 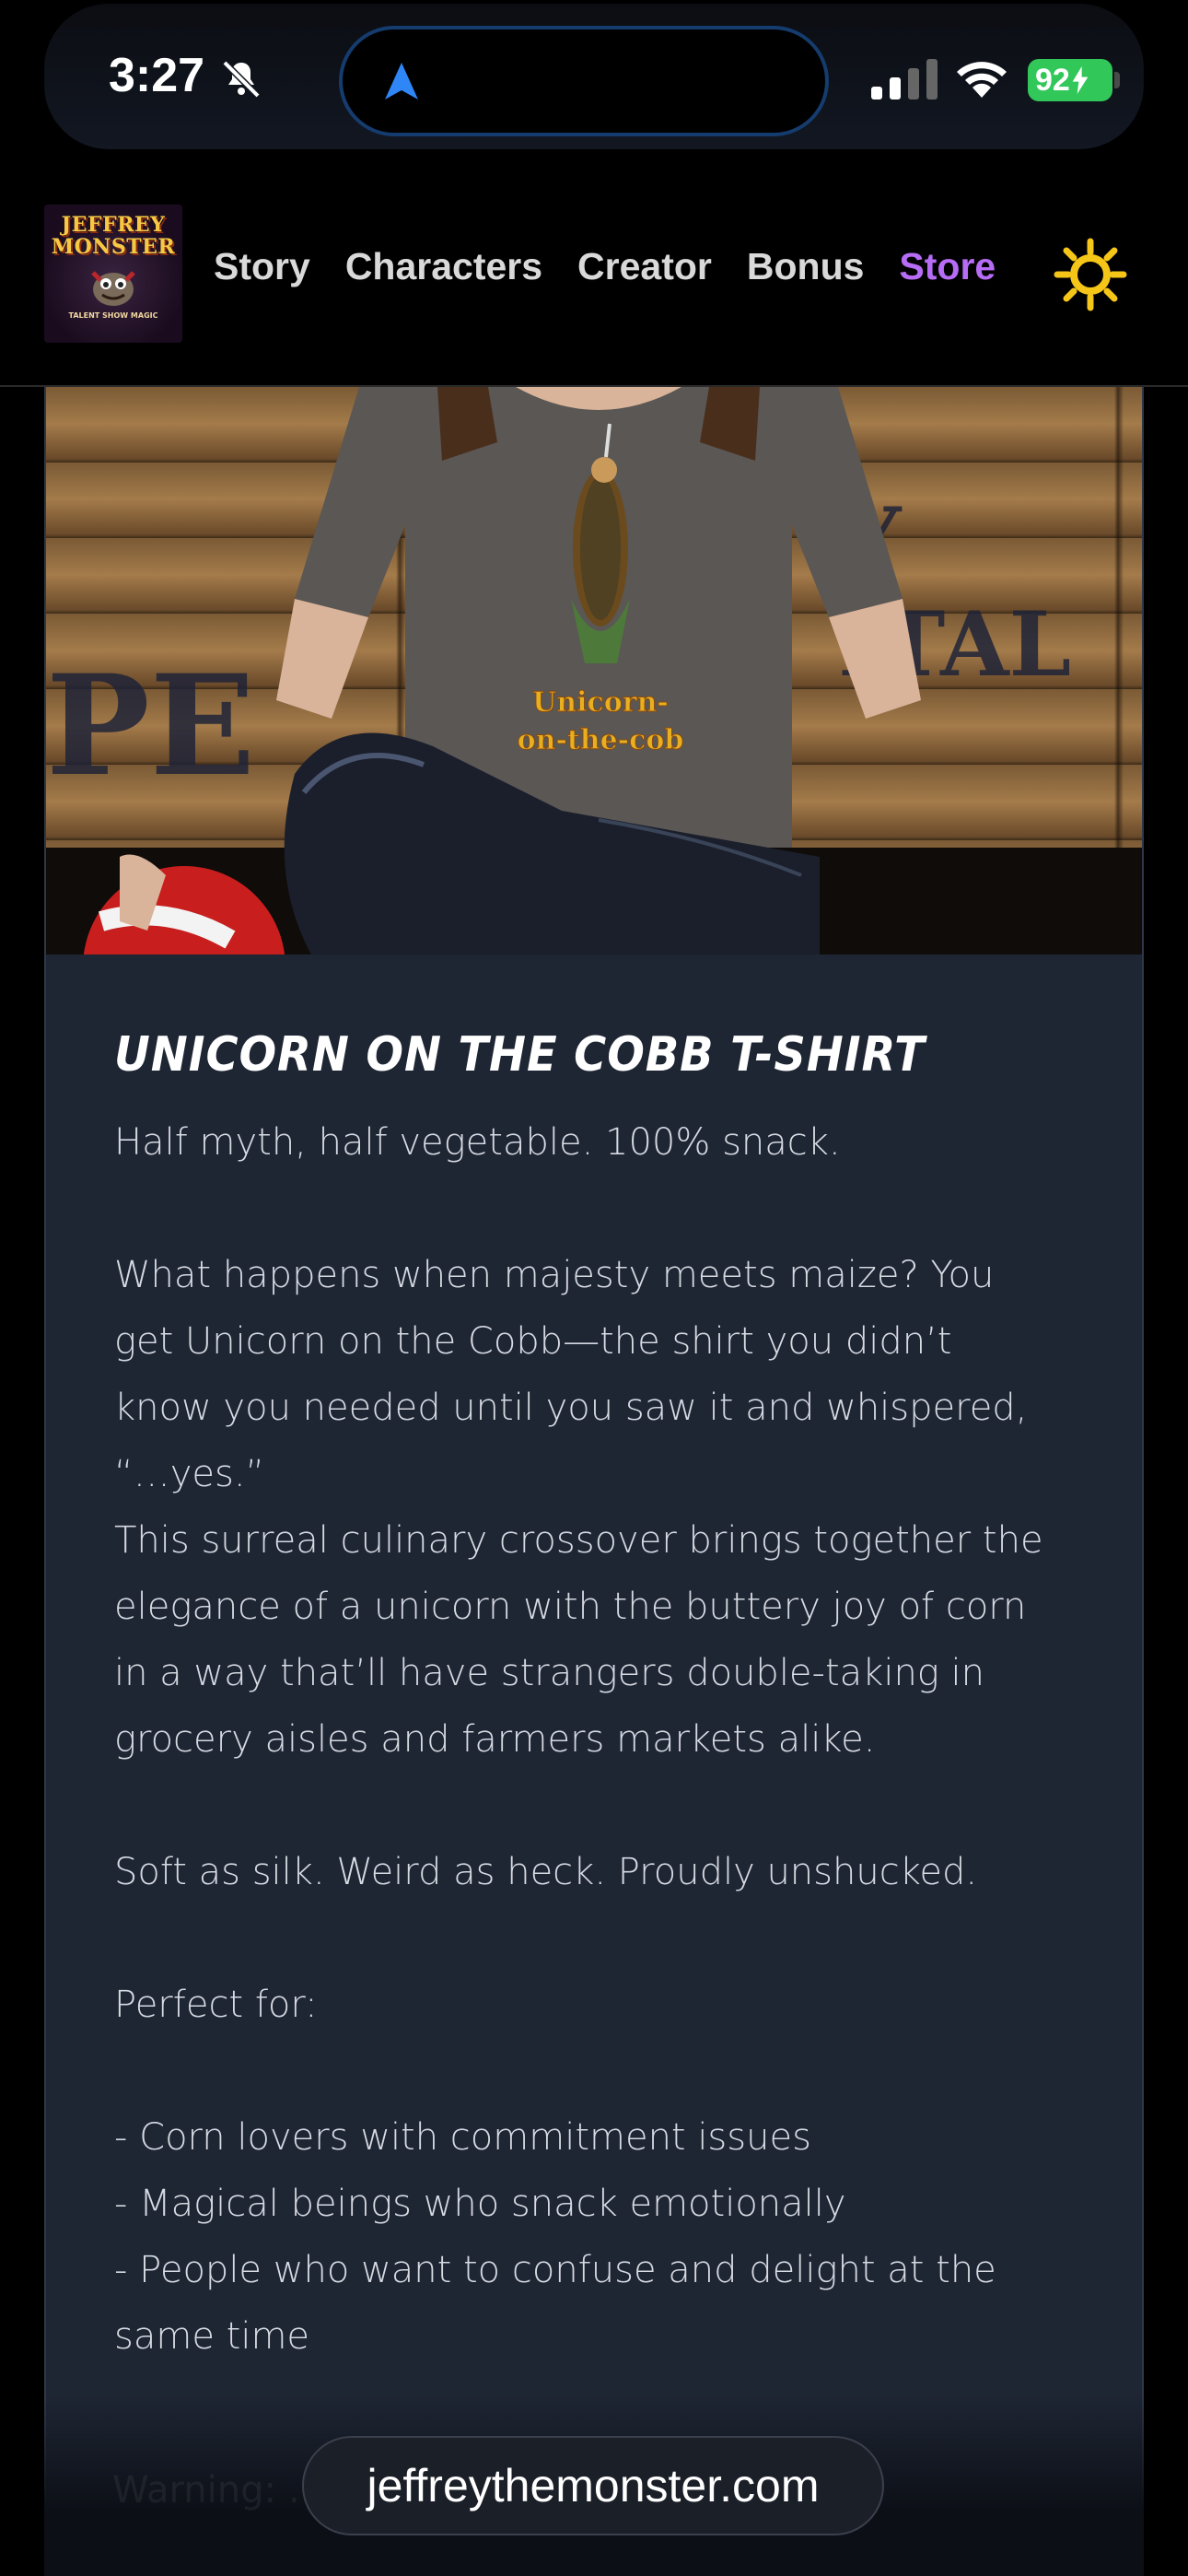 I want to click on nav-link-bonus: Bonus, so click(x=806, y=266).